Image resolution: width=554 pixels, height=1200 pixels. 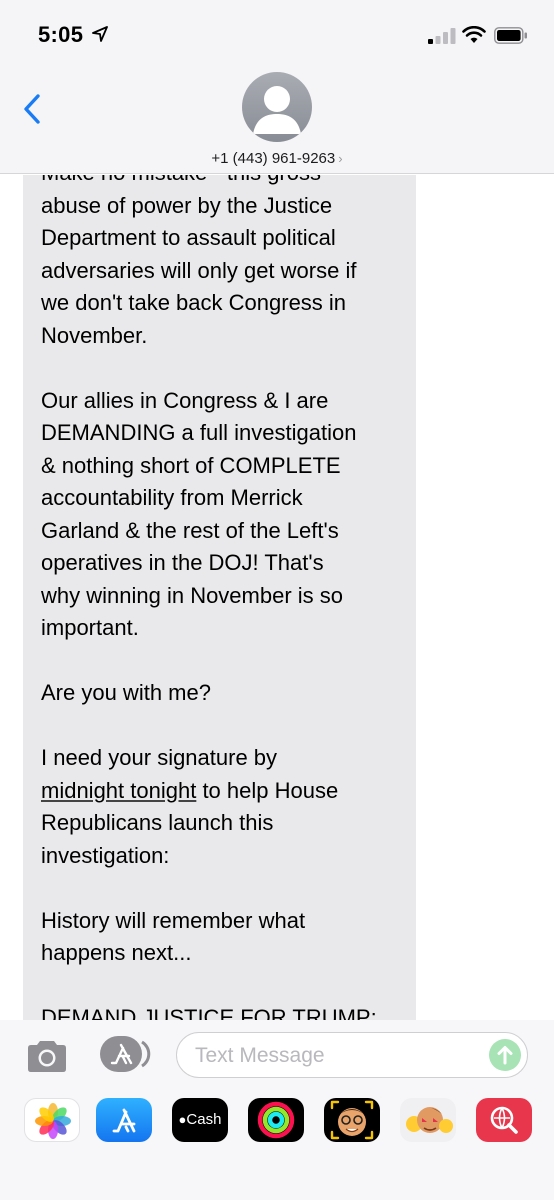 I want to click on activity-rings-icon, so click(x=276, y=1120).